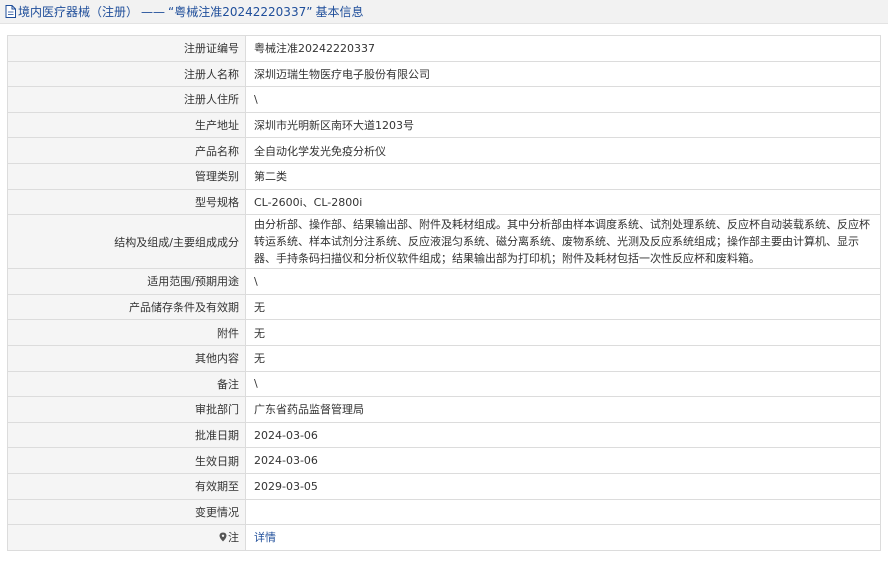 The width and height of the screenshot is (888, 562). I want to click on row-label: 型号规格, so click(126, 202).